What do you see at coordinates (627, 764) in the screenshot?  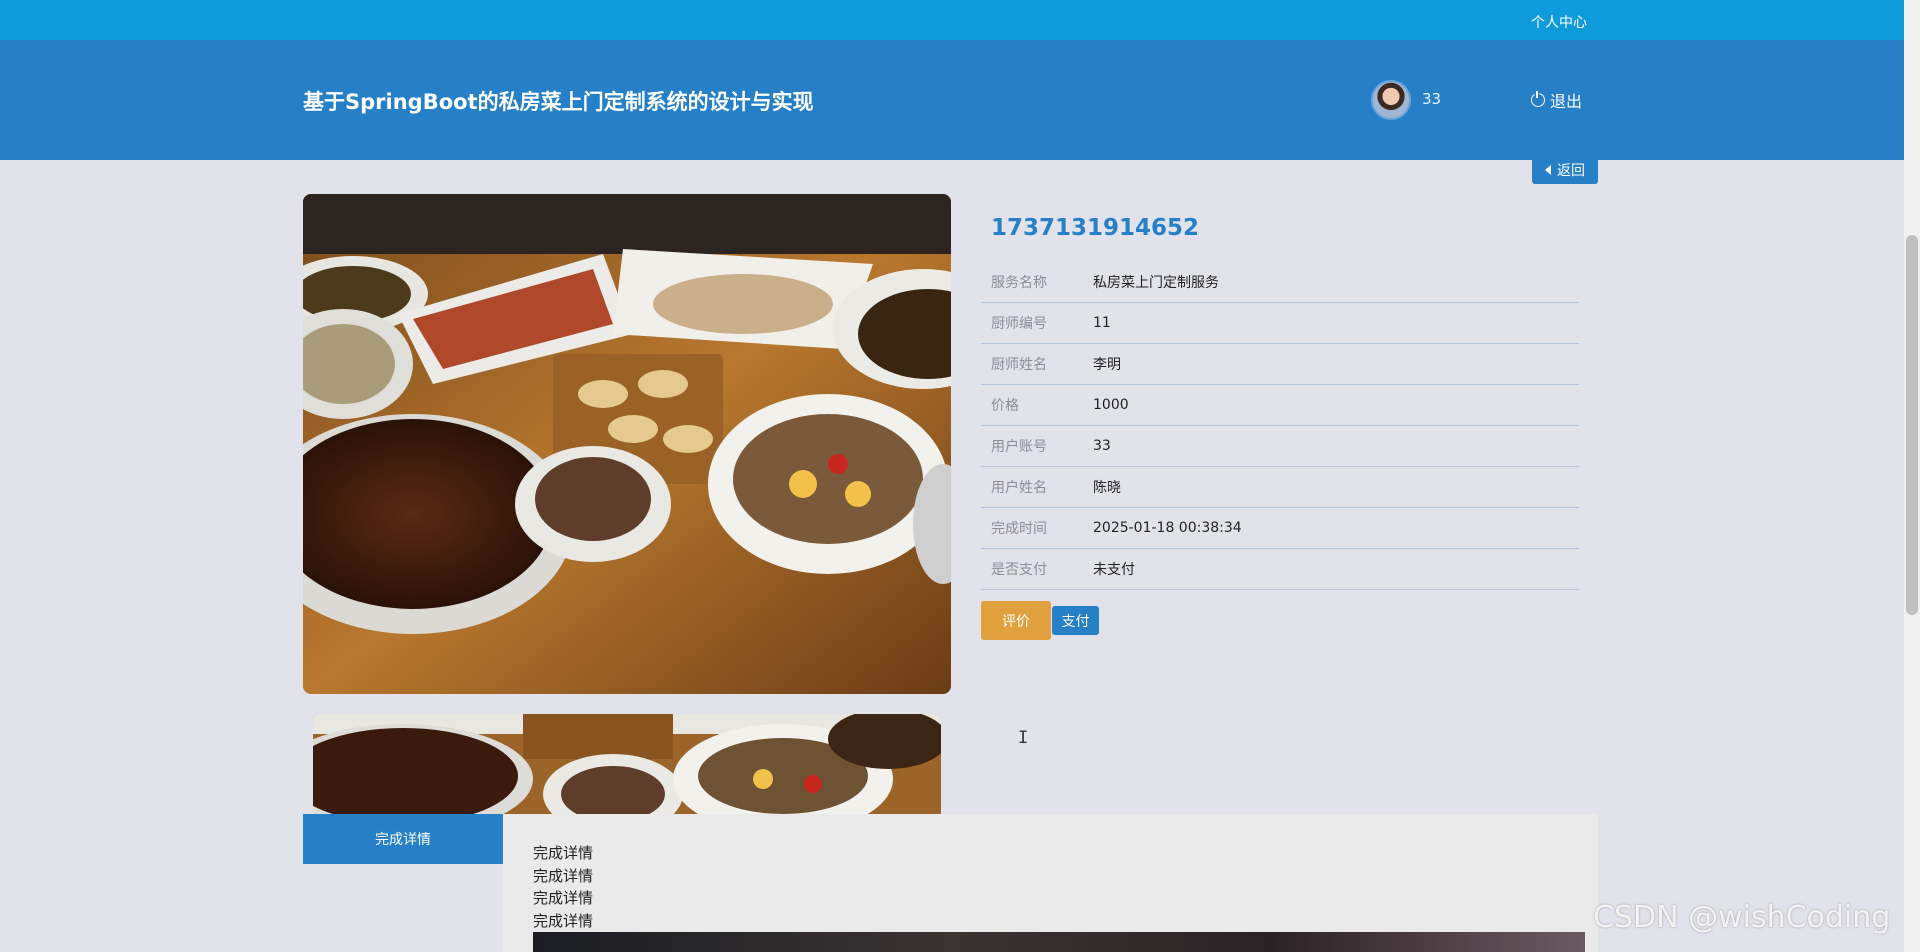 I see `product-thumbnail` at bounding box center [627, 764].